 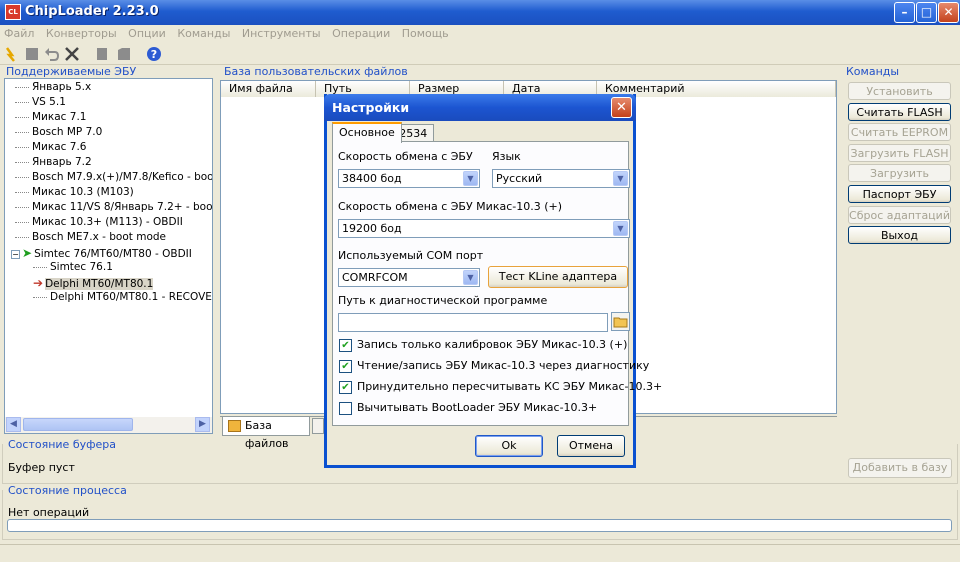 I want to click on diag-path-input, so click(x=473, y=322).